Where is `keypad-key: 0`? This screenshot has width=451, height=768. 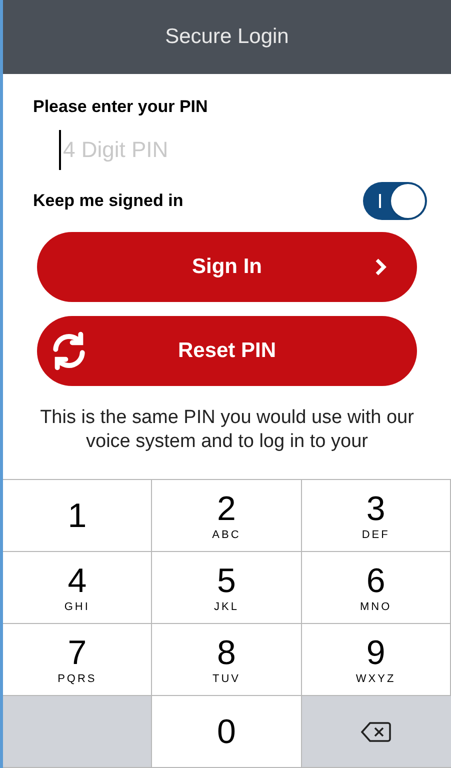 keypad-key: 0 is located at coordinates (227, 732).